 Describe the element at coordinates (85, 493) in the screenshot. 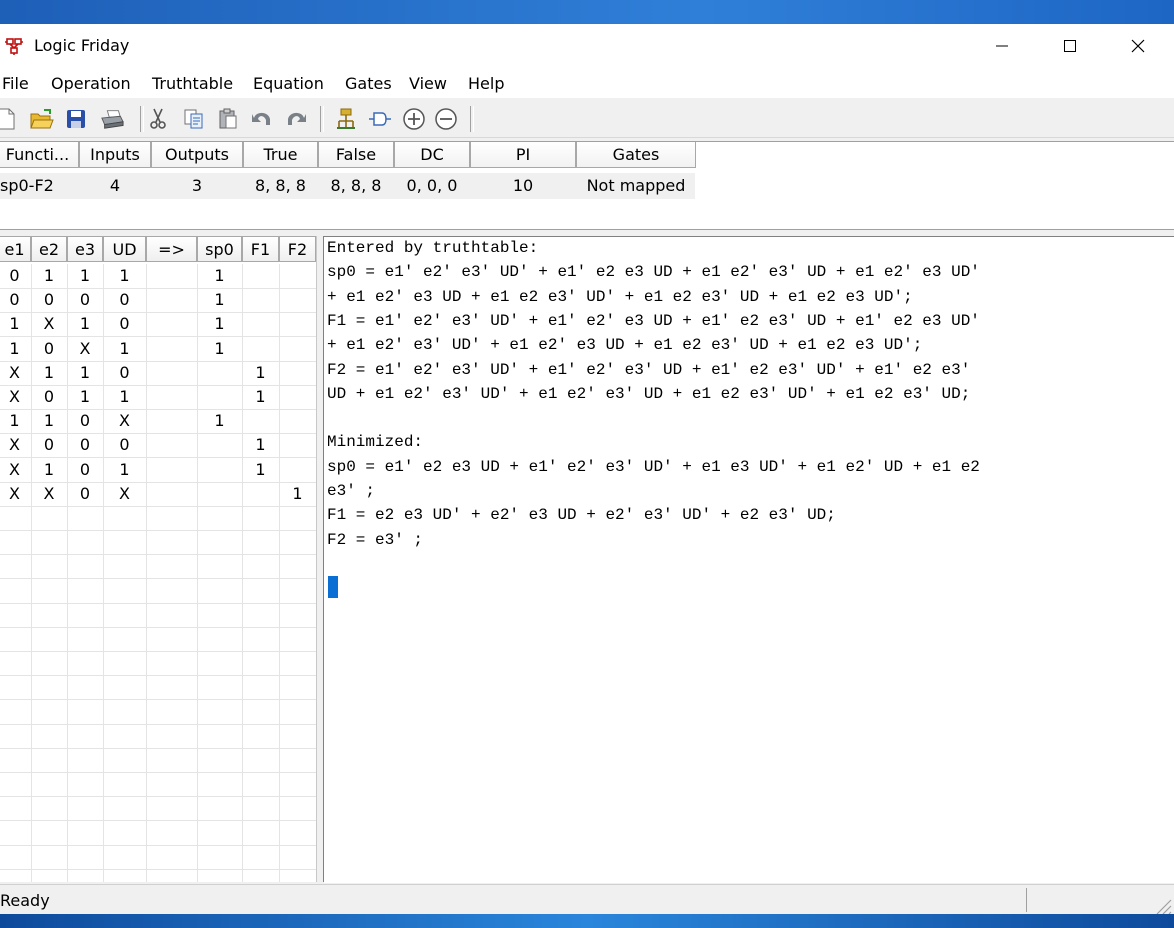

I see `tt-cell-e3: 0` at that location.